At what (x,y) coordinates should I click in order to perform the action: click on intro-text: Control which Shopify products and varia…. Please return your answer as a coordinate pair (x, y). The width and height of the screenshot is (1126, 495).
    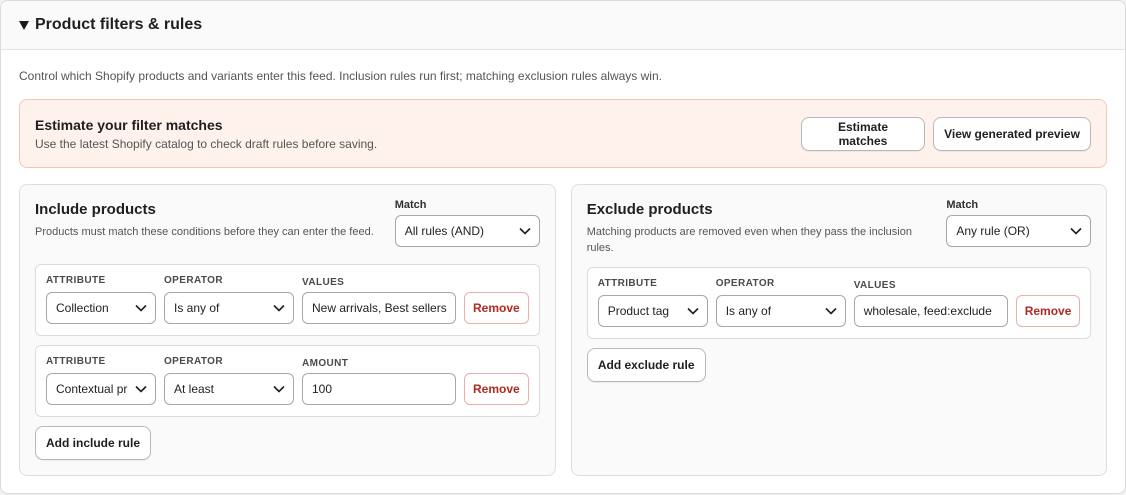
    Looking at the image, I should click on (340, 76).